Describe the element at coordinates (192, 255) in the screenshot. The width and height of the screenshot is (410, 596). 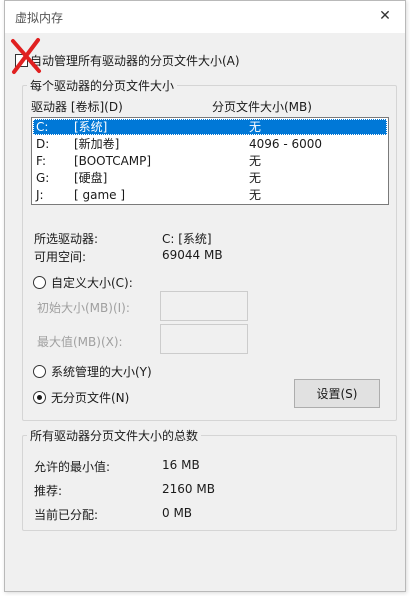
I see `free-space-value: 69044 MB` at that location.